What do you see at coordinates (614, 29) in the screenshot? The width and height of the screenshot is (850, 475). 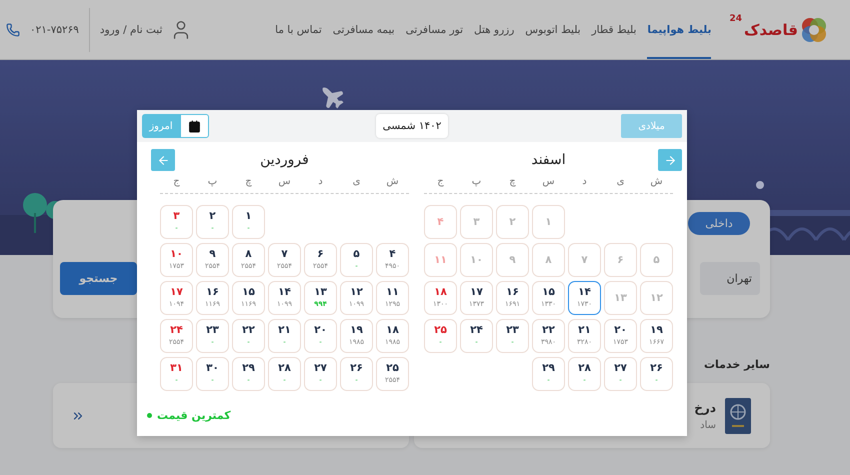 I see `nav-link: بلیط قطار` at bounding box center [614, 29].